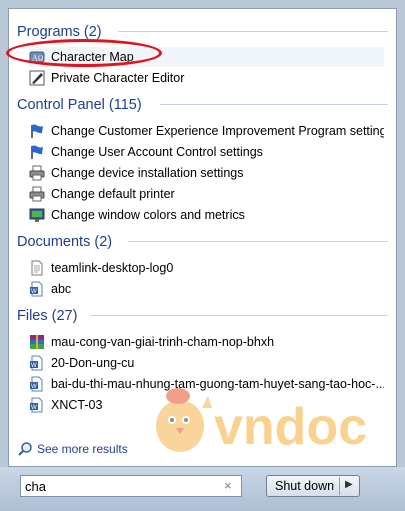 The image size is (405, 511). What do you see at coordinates (118, 78) in the screenshot?
I see `program-item-label: Private Character Editor` at bounding box center [118, 78].